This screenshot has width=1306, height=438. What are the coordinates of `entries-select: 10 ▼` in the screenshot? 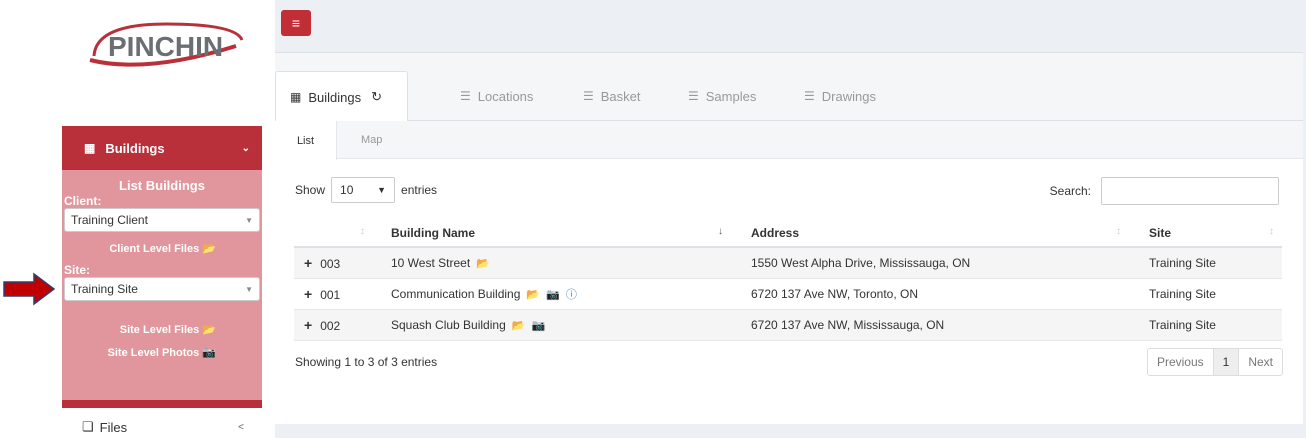 It's located at (363, 190).